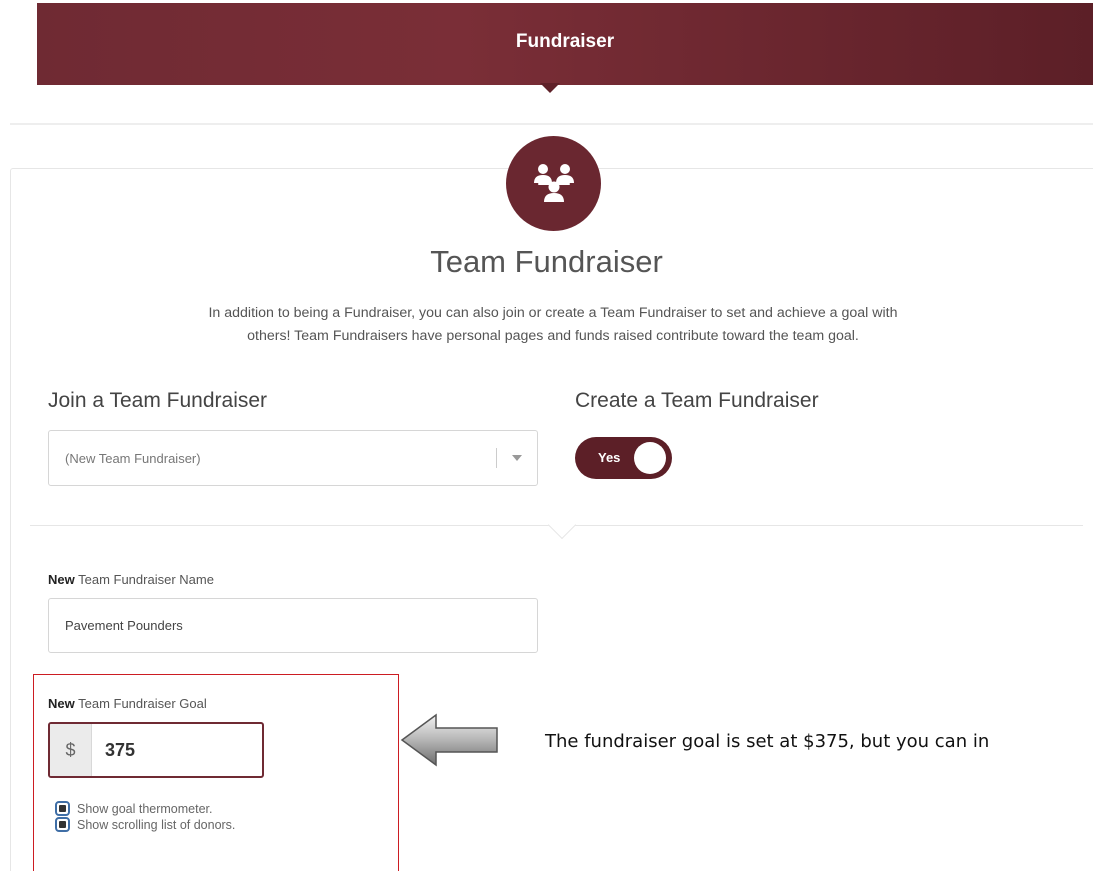  I want to click on team-goal-input: $ 375, so click(156, 750).